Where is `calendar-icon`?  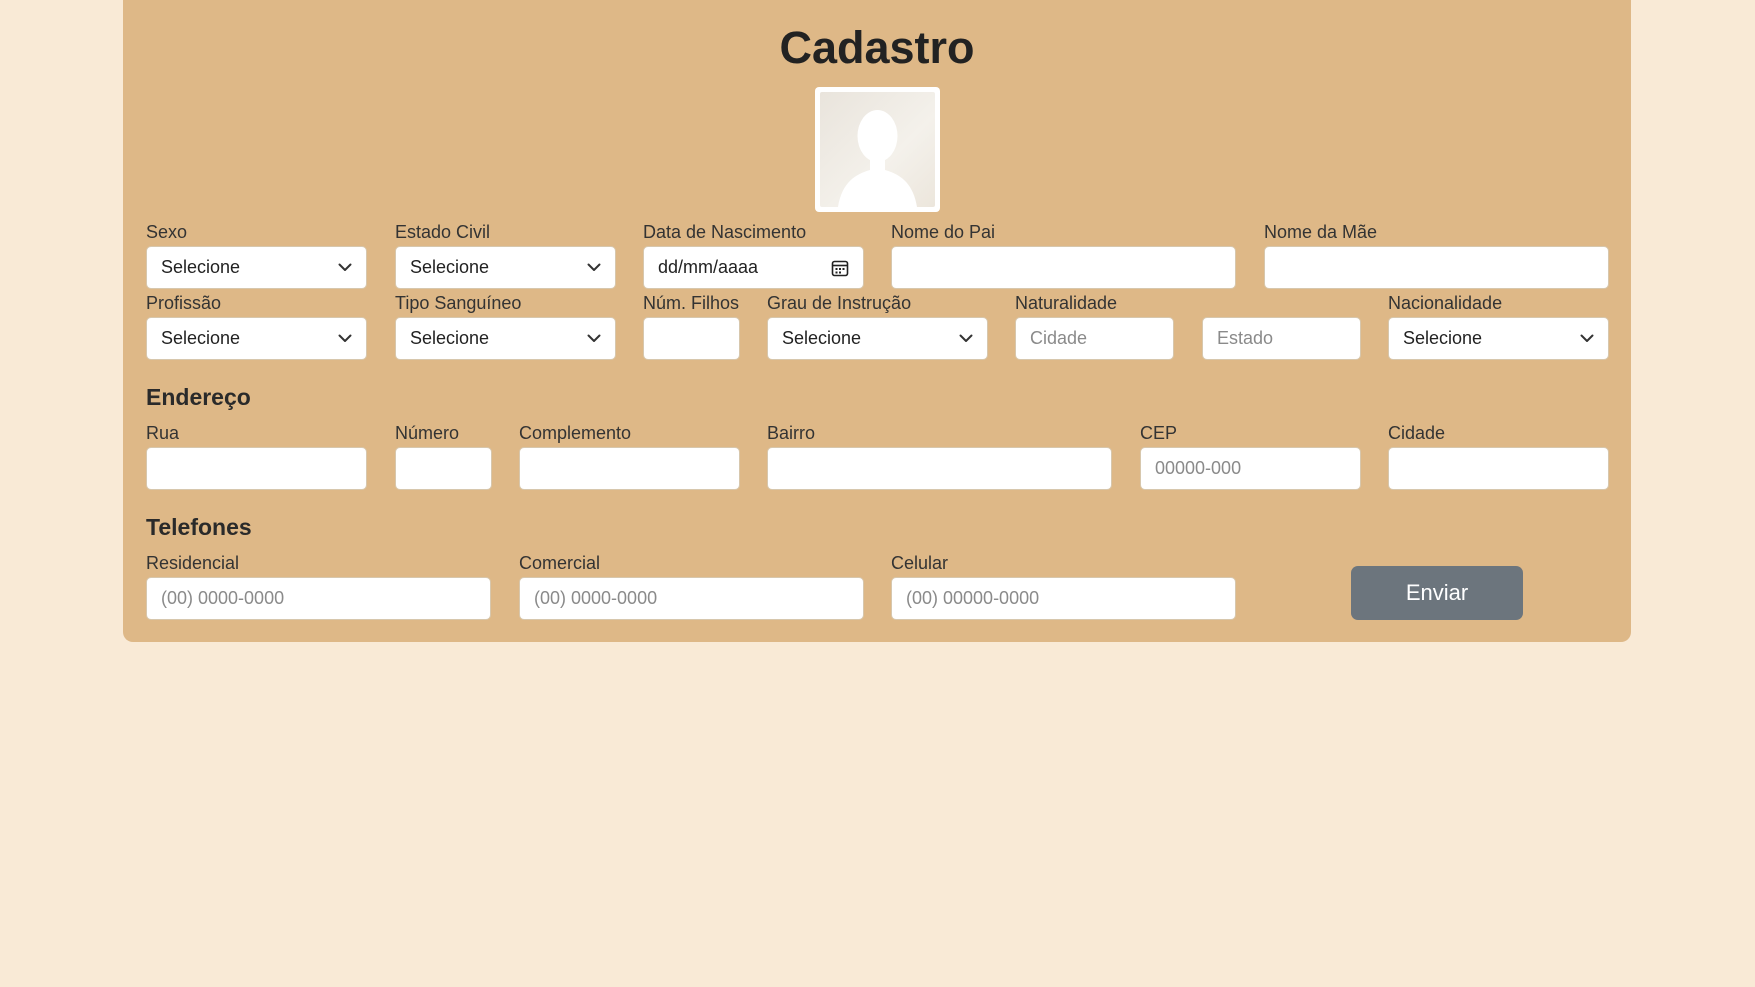
calendar-icon is located at coordinates (840, 268).